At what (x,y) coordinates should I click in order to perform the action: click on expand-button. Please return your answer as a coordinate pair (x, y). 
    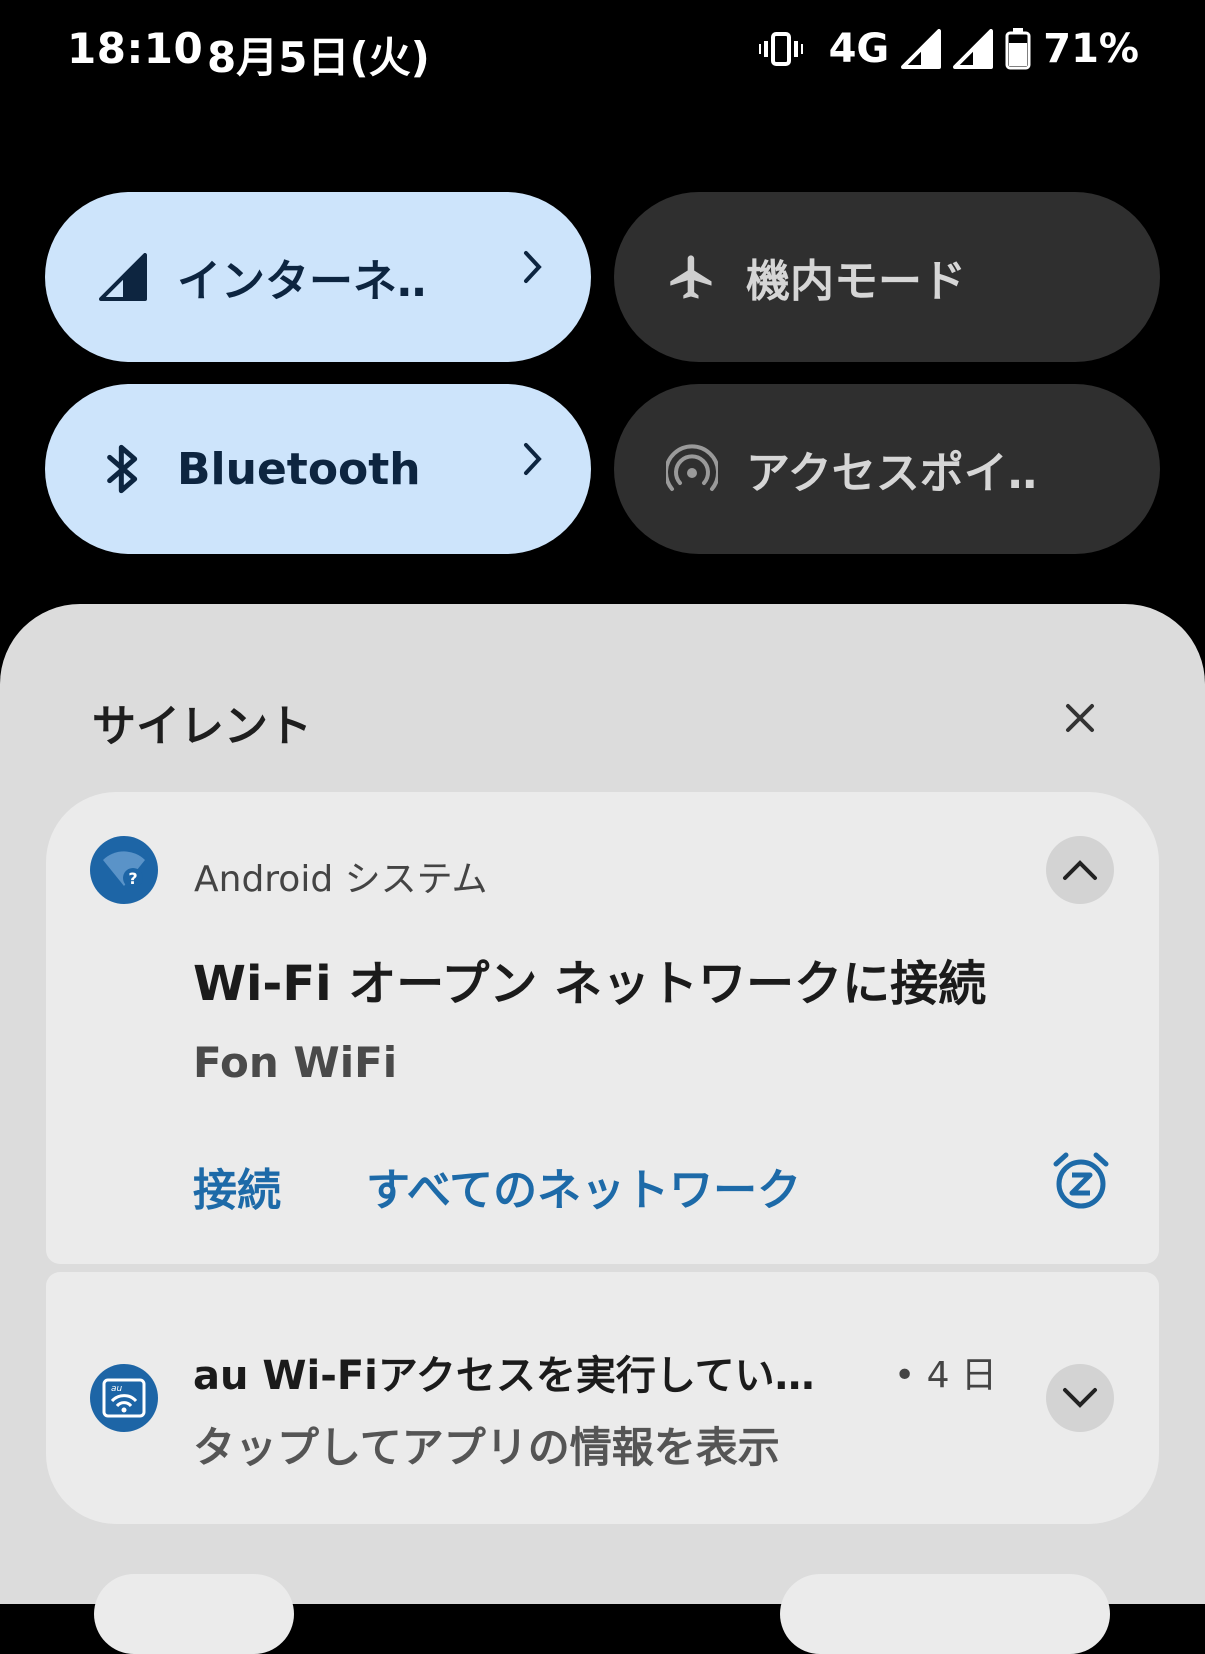
    Looking at the image, I should click on (1080, 1398).